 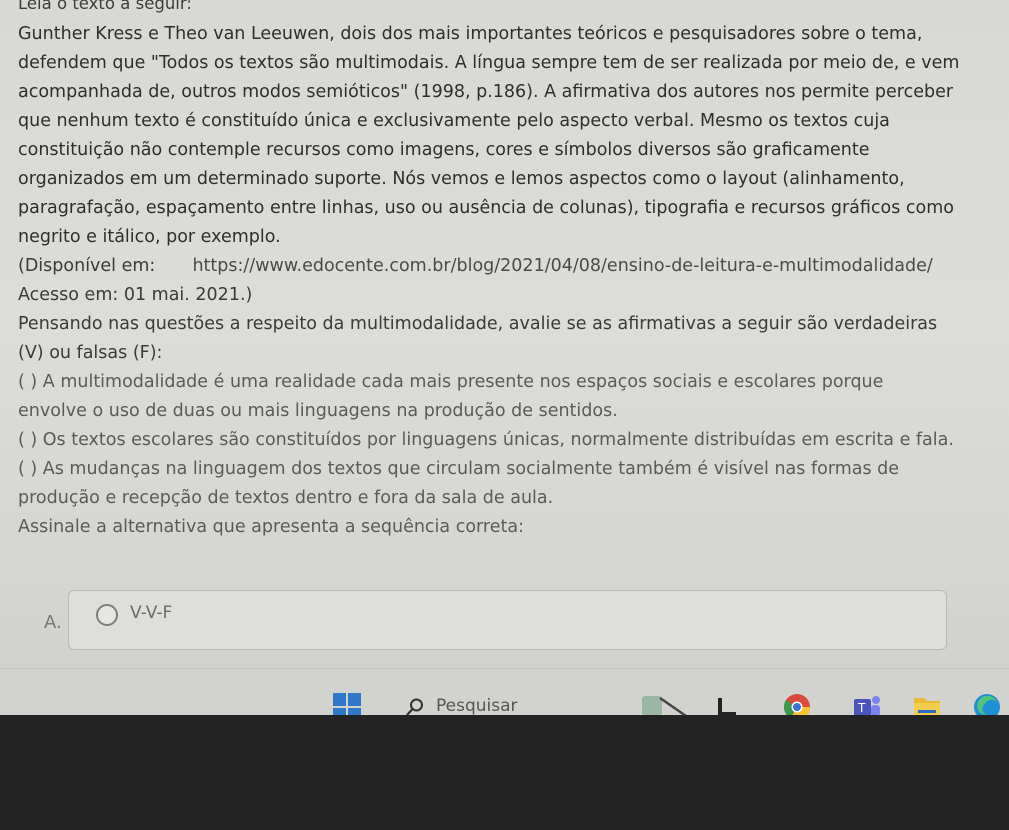 I want to click on question-header: Leia o texto a seguir:, so click(x=105, y=6).